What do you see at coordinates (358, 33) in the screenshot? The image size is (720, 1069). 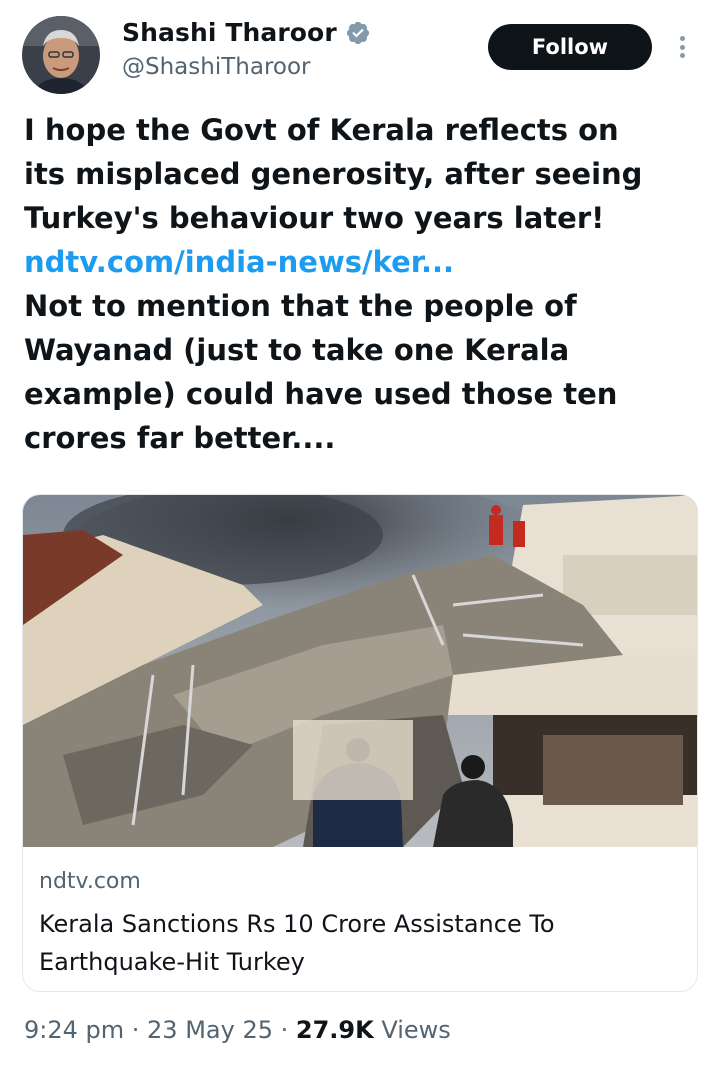 I see `verified-badge-icon` at bounding box center [358, 33].